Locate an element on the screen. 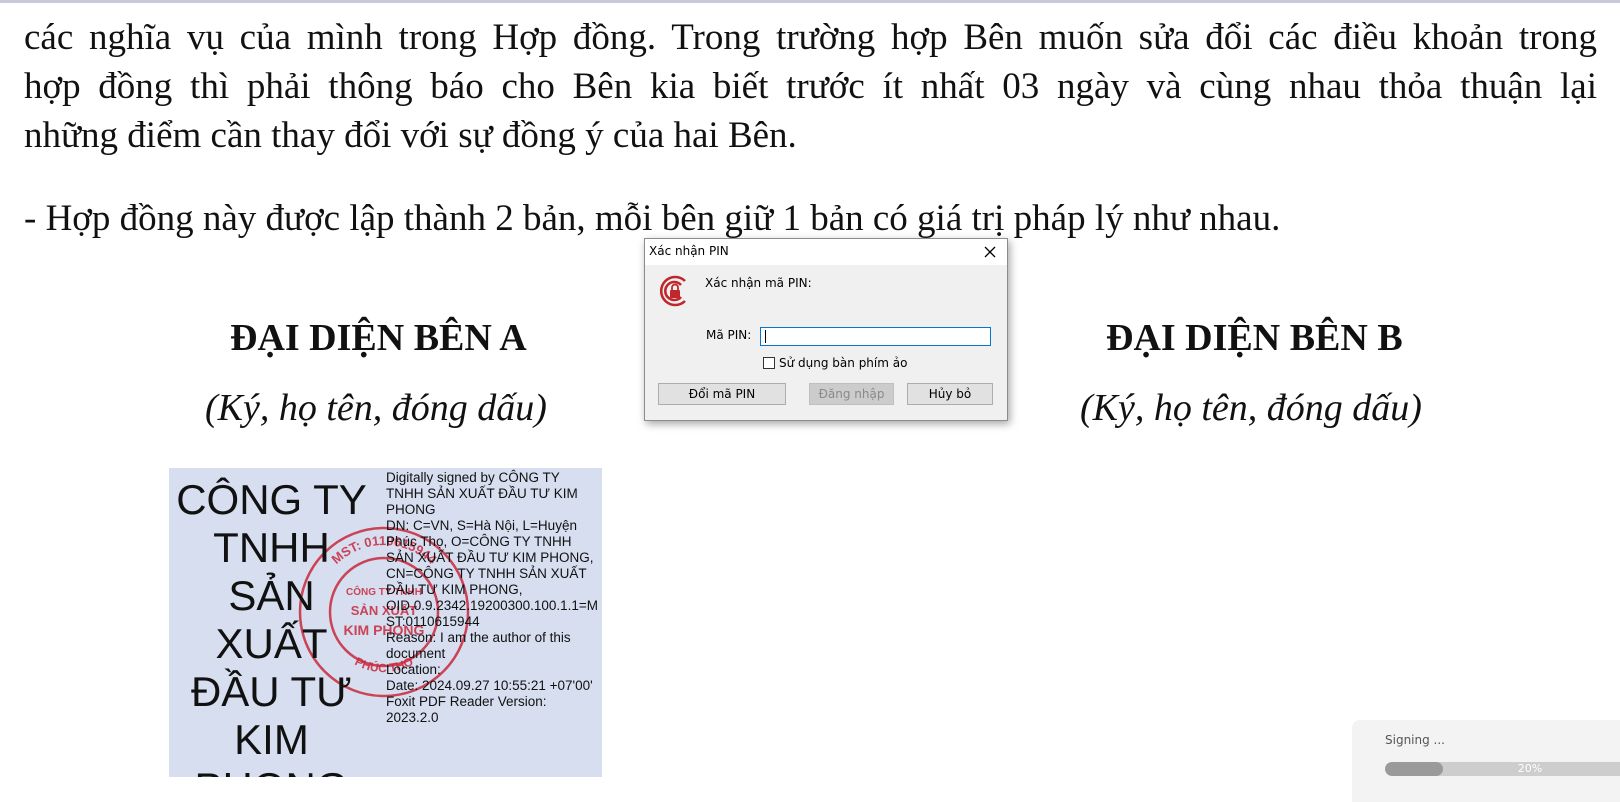 The width and height of the screenshot is (1620, 802). page-top-border is located at coordinates (810, 1).